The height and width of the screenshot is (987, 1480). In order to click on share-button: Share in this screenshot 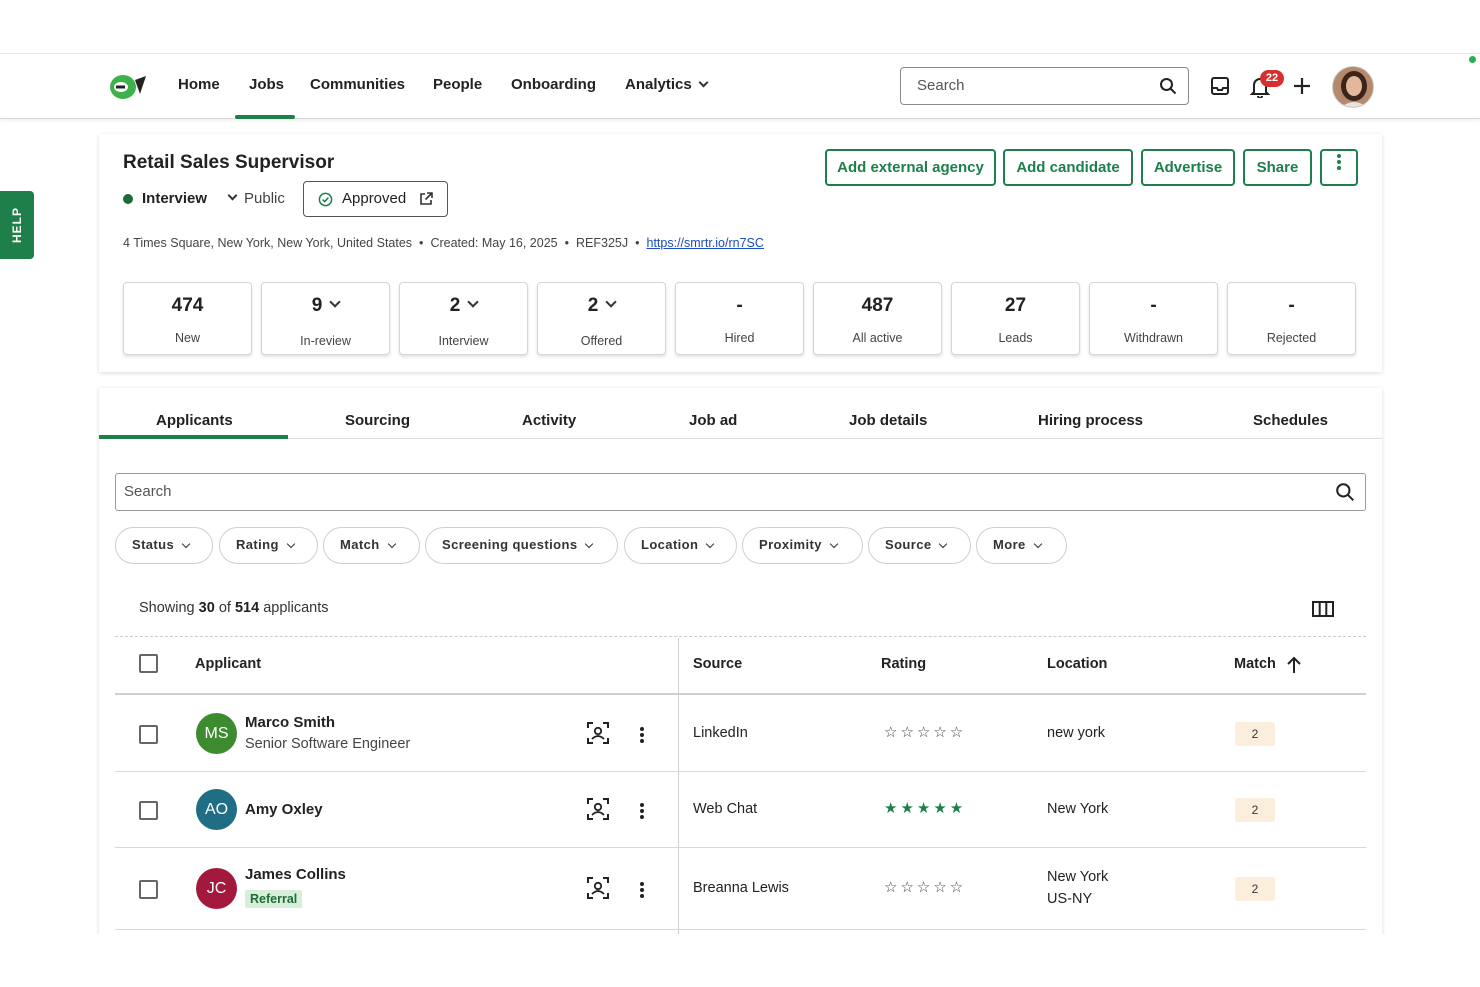, I will do `click(1277, 167)`.